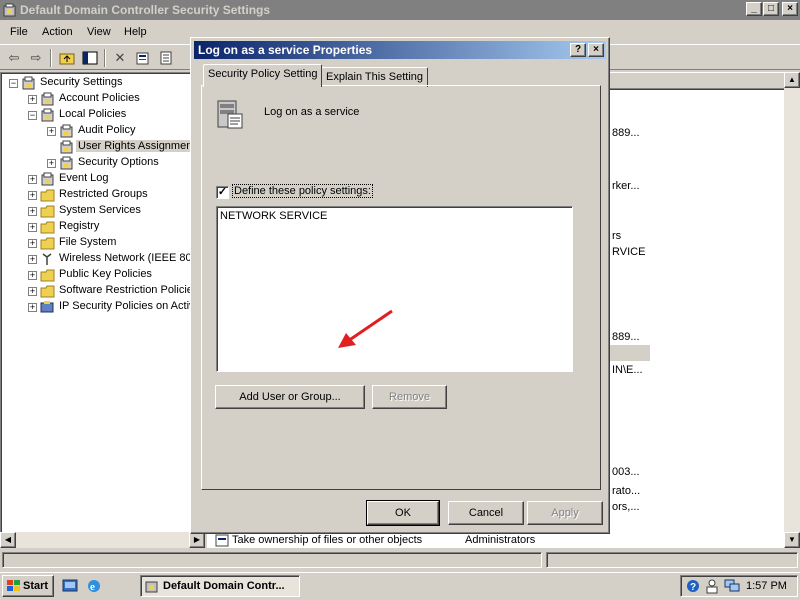 The image size is (800, 600). Describe the element at coordinates (36, 58) in the screenshot. I see `forward-icon: ⇨` at that location.